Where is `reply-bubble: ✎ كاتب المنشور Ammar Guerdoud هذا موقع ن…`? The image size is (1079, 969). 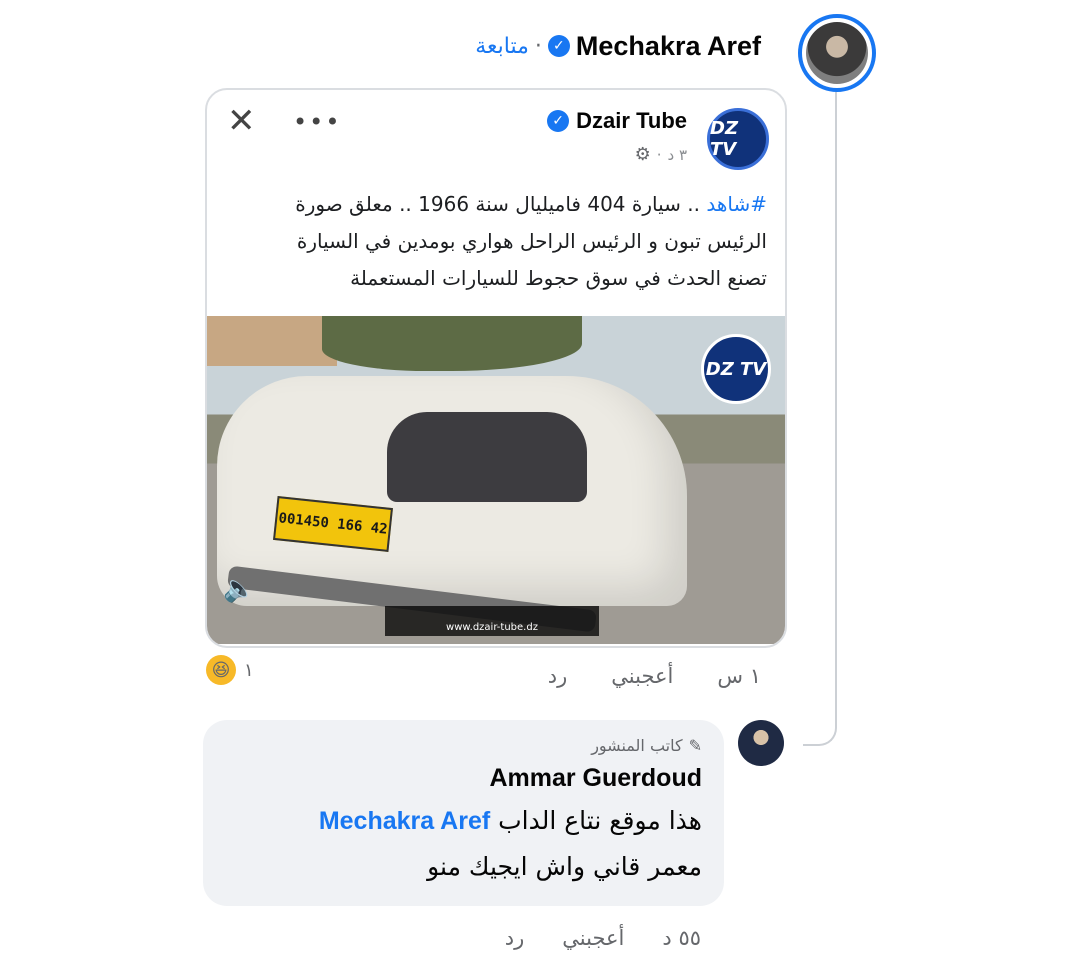
reply-bubble: ✎ كاتب المنشور Ammar Guerdoud هذا موقع ن… is located at coordinates (463, 813).